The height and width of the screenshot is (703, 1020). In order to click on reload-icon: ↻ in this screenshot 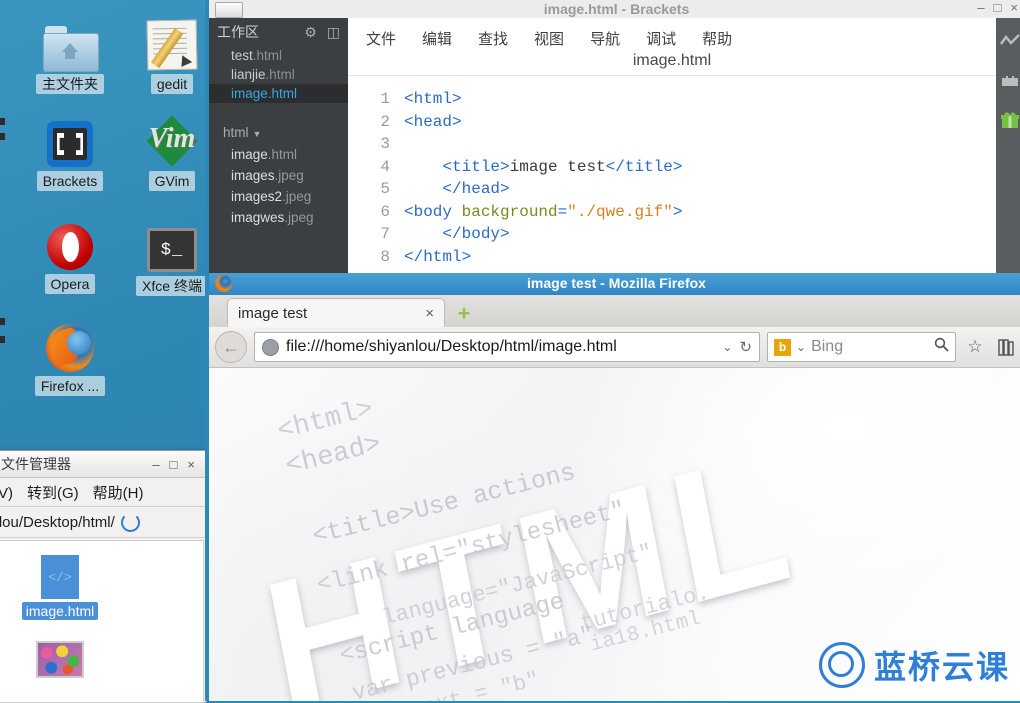, I will do `click(745, 347)`.